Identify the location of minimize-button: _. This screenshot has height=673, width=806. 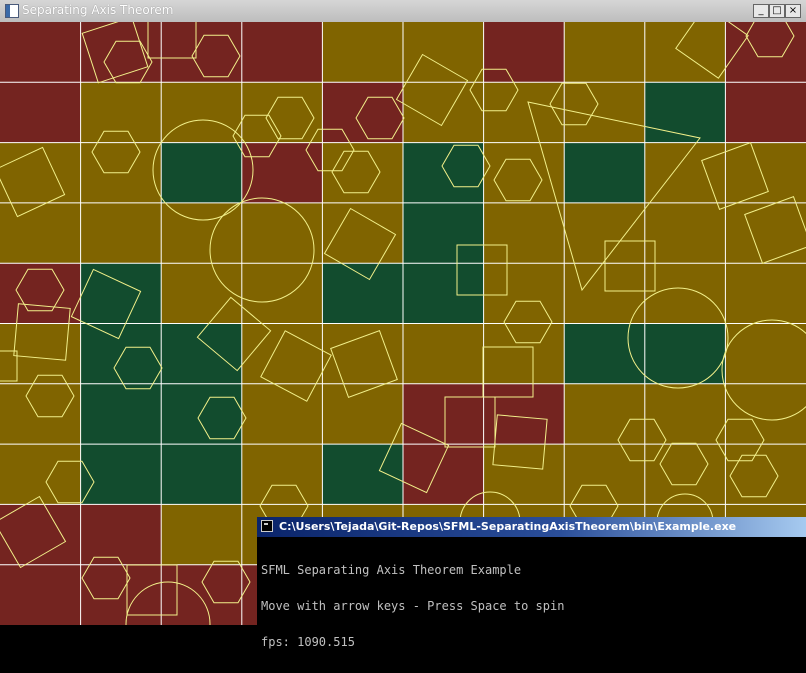
(761, 11).